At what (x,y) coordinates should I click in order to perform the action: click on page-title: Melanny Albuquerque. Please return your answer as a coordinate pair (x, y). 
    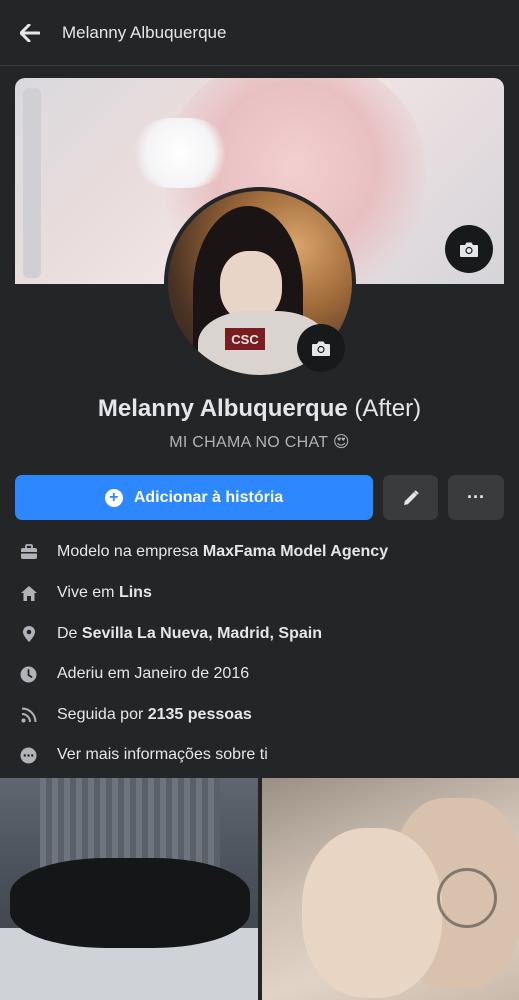
    Looking at the image, I should click on (144, 32).